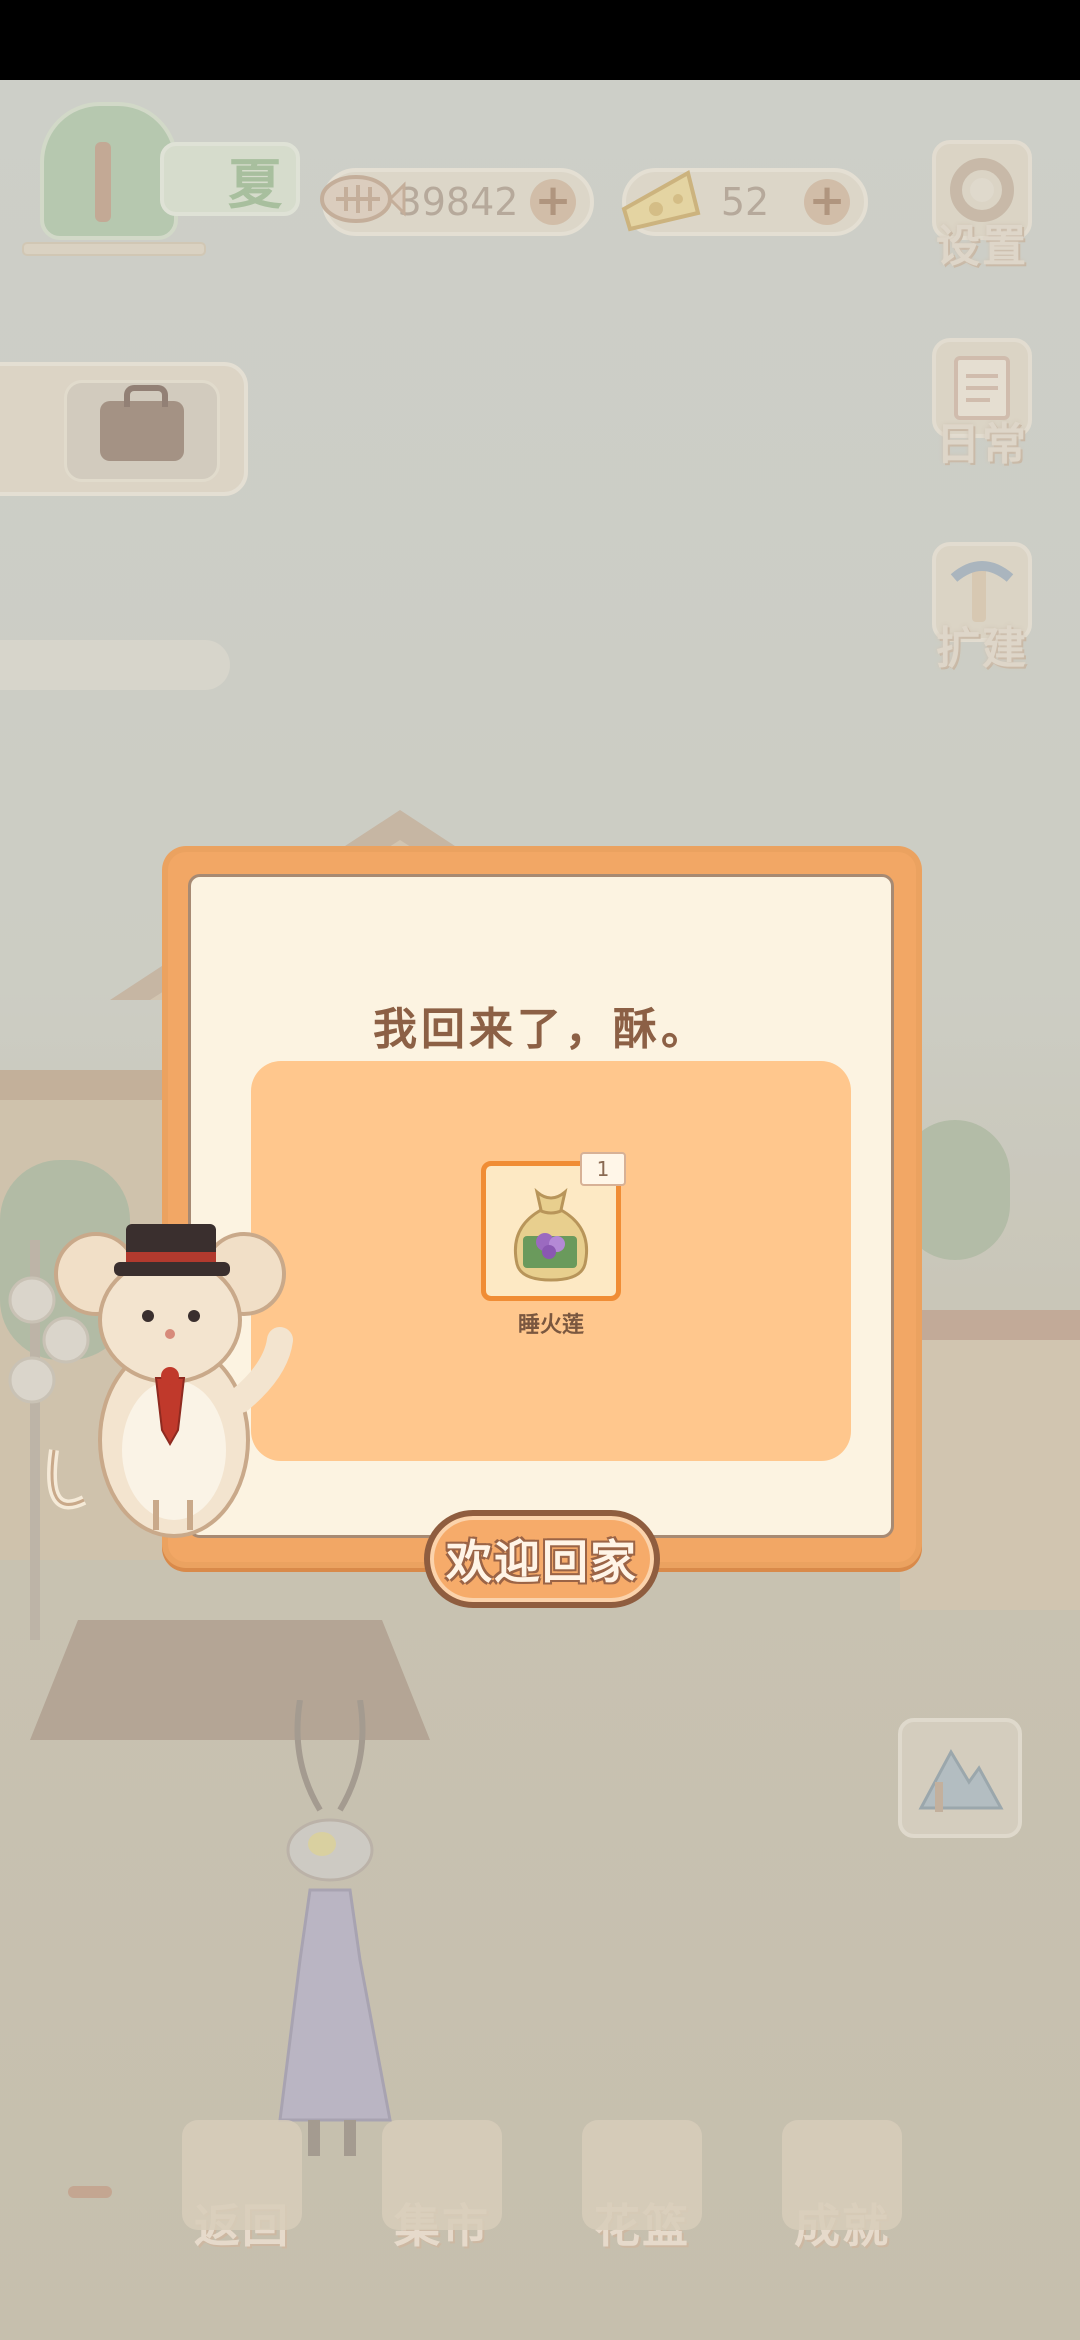  What do you see at coordinates (540, 40) in the screenshot?
I see `status-bar` at bounding box center [540, 40].